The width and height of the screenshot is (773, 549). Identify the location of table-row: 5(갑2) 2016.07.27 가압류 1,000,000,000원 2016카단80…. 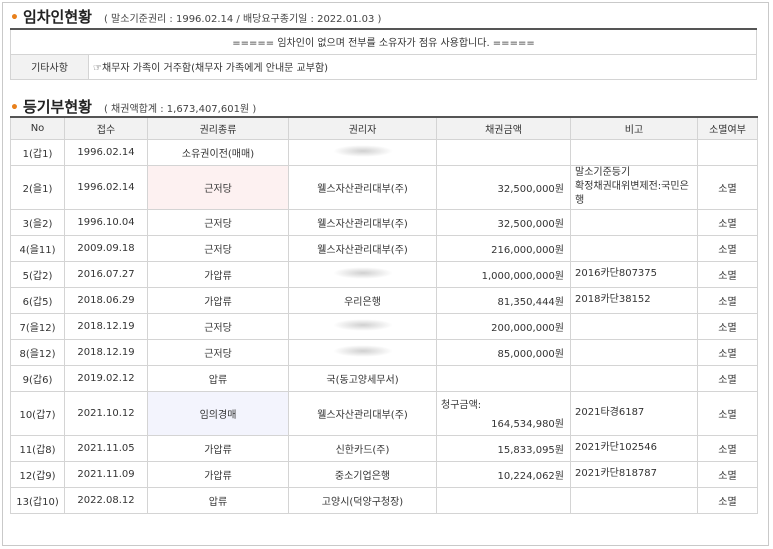
(384, 274).